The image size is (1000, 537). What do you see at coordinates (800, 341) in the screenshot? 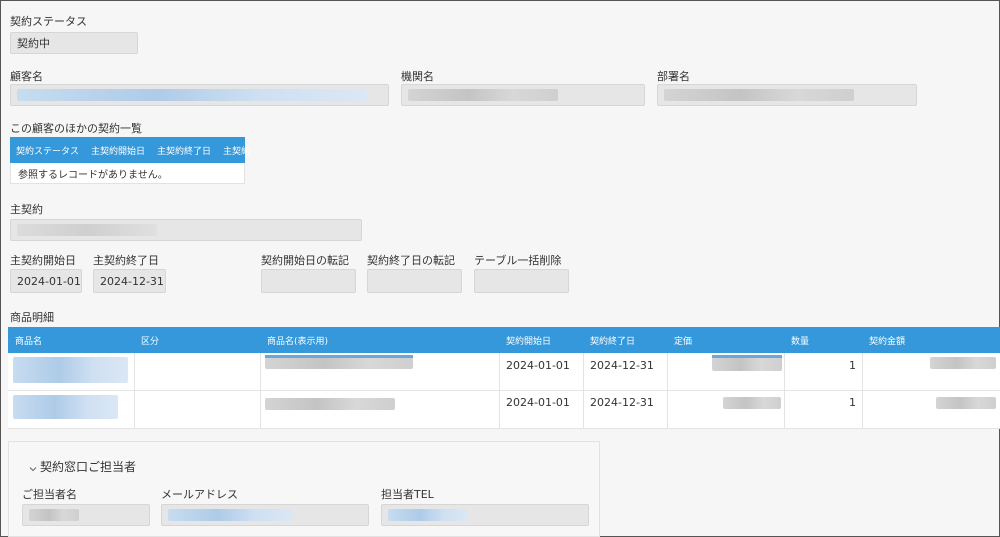
I see `col-qty: 数量` at bounding box center [800, 341].